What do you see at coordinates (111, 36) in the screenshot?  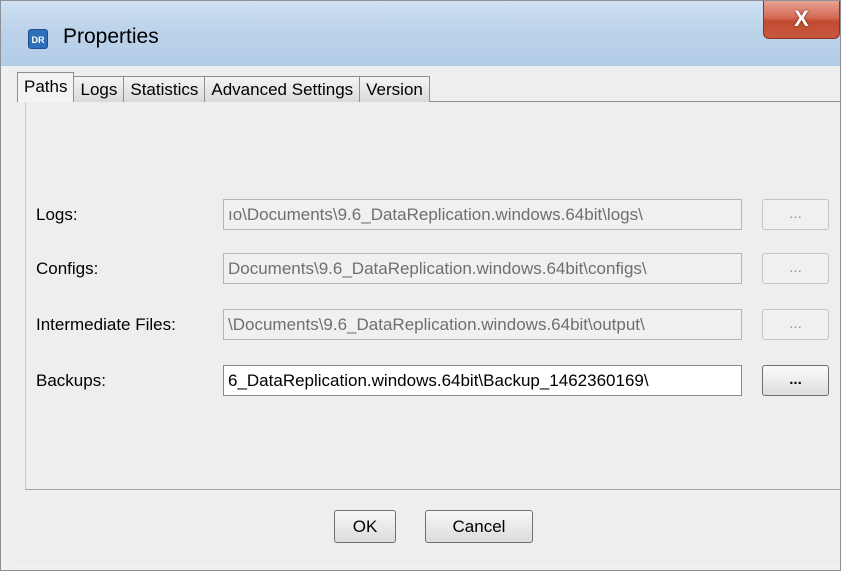 I see `window-title: Properties` at bounding box center [111, 36].